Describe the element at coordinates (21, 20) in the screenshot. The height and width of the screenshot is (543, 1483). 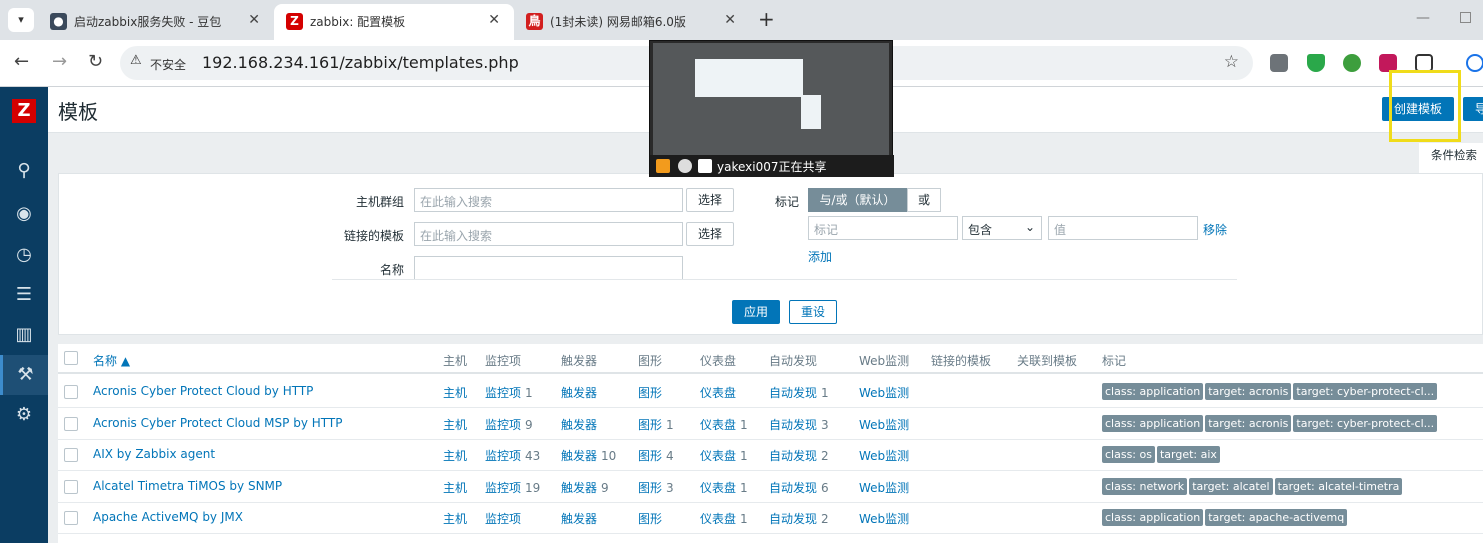
I see `tab-search-chevron-icon: ▾` at that location.